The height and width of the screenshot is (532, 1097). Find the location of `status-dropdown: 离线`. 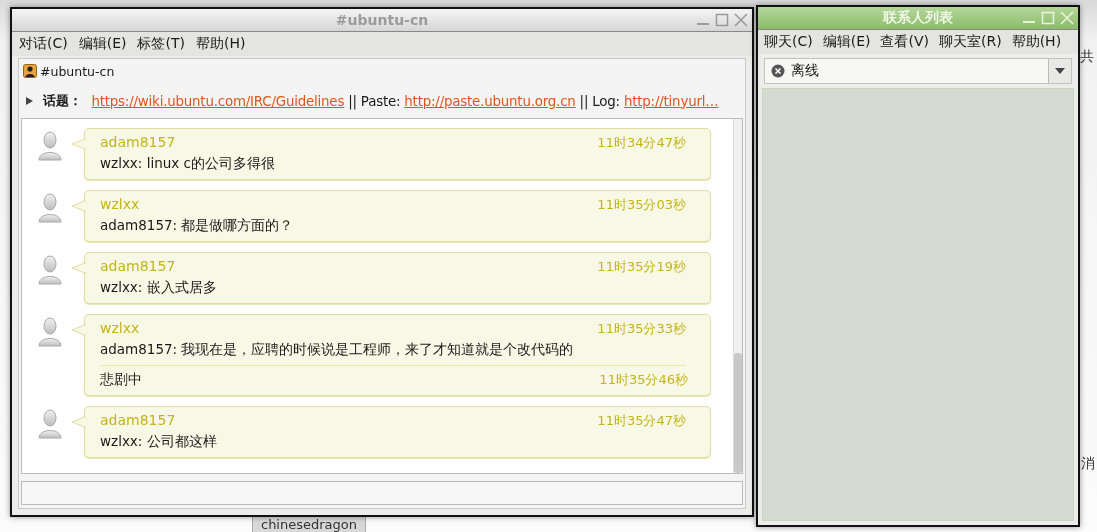

status-dropdown: 离线 is located at coordinates (918, 71).